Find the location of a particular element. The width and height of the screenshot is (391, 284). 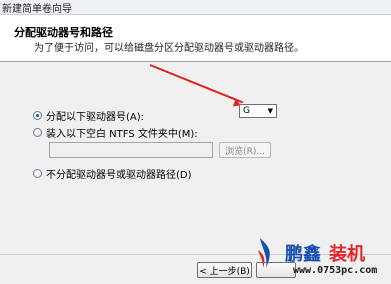

annotation-arrow-line is located at coordinates (196, 84).